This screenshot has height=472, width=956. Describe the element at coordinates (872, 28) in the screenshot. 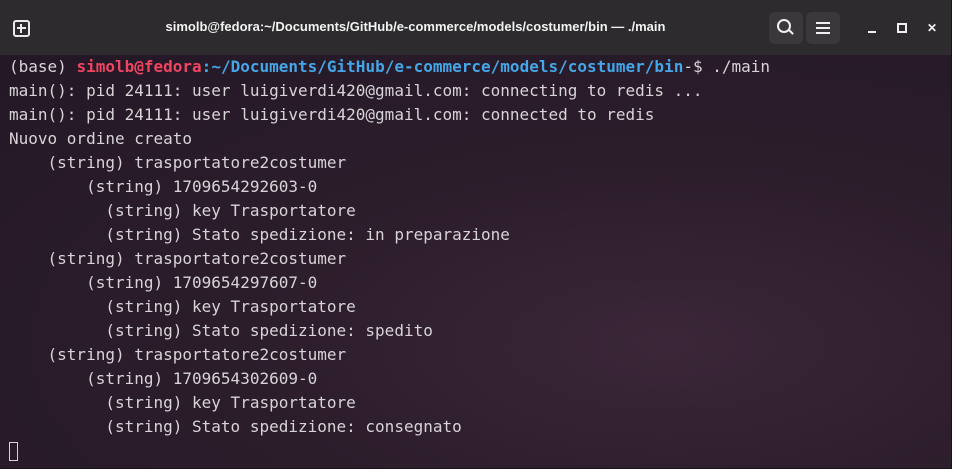

I see `minimize-button` at that location.